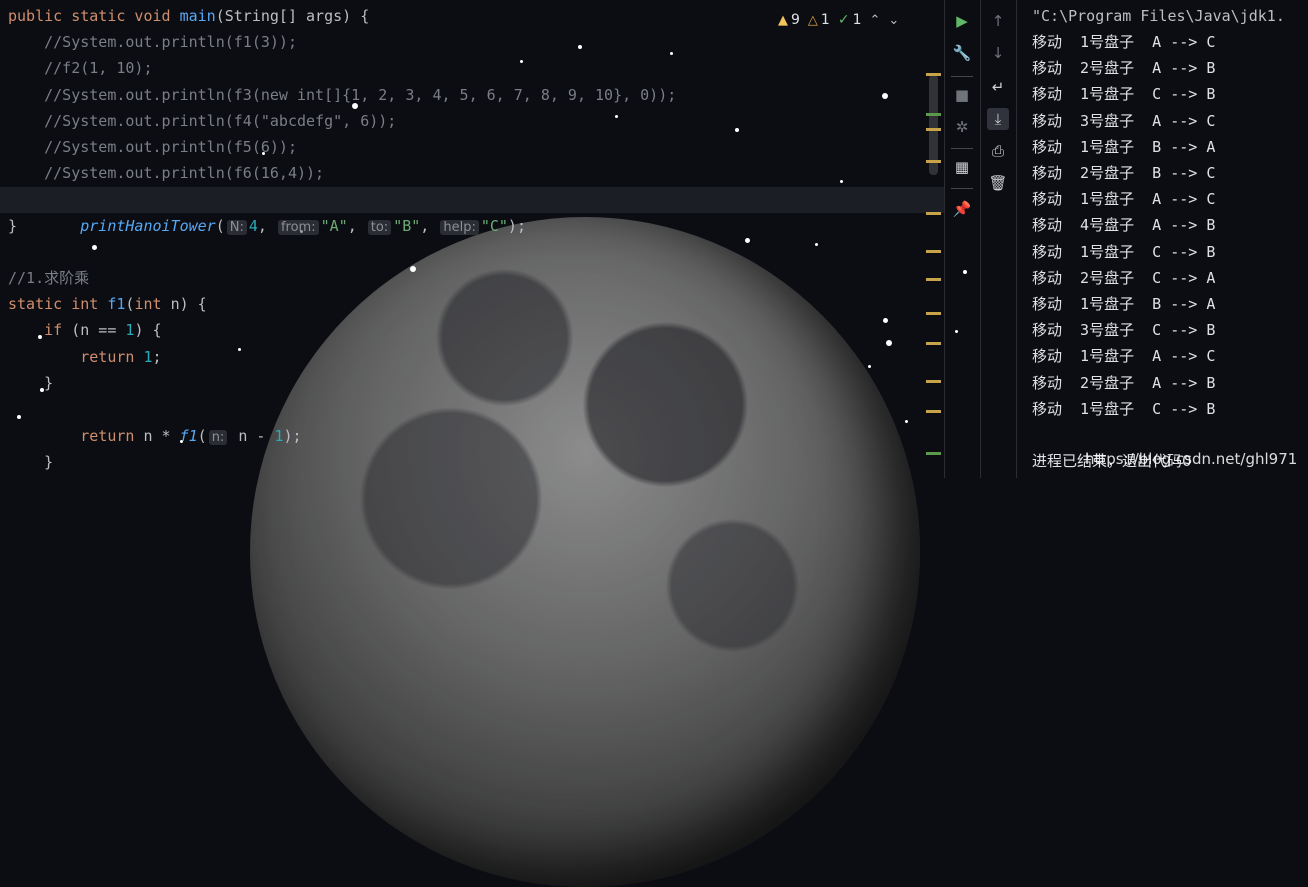 The image size is (1308, 887). Describe the element at coordinates (1124, 120) in the screenshot. I see `console-output-line: 移动 3号盘子 A --> C` at that location.